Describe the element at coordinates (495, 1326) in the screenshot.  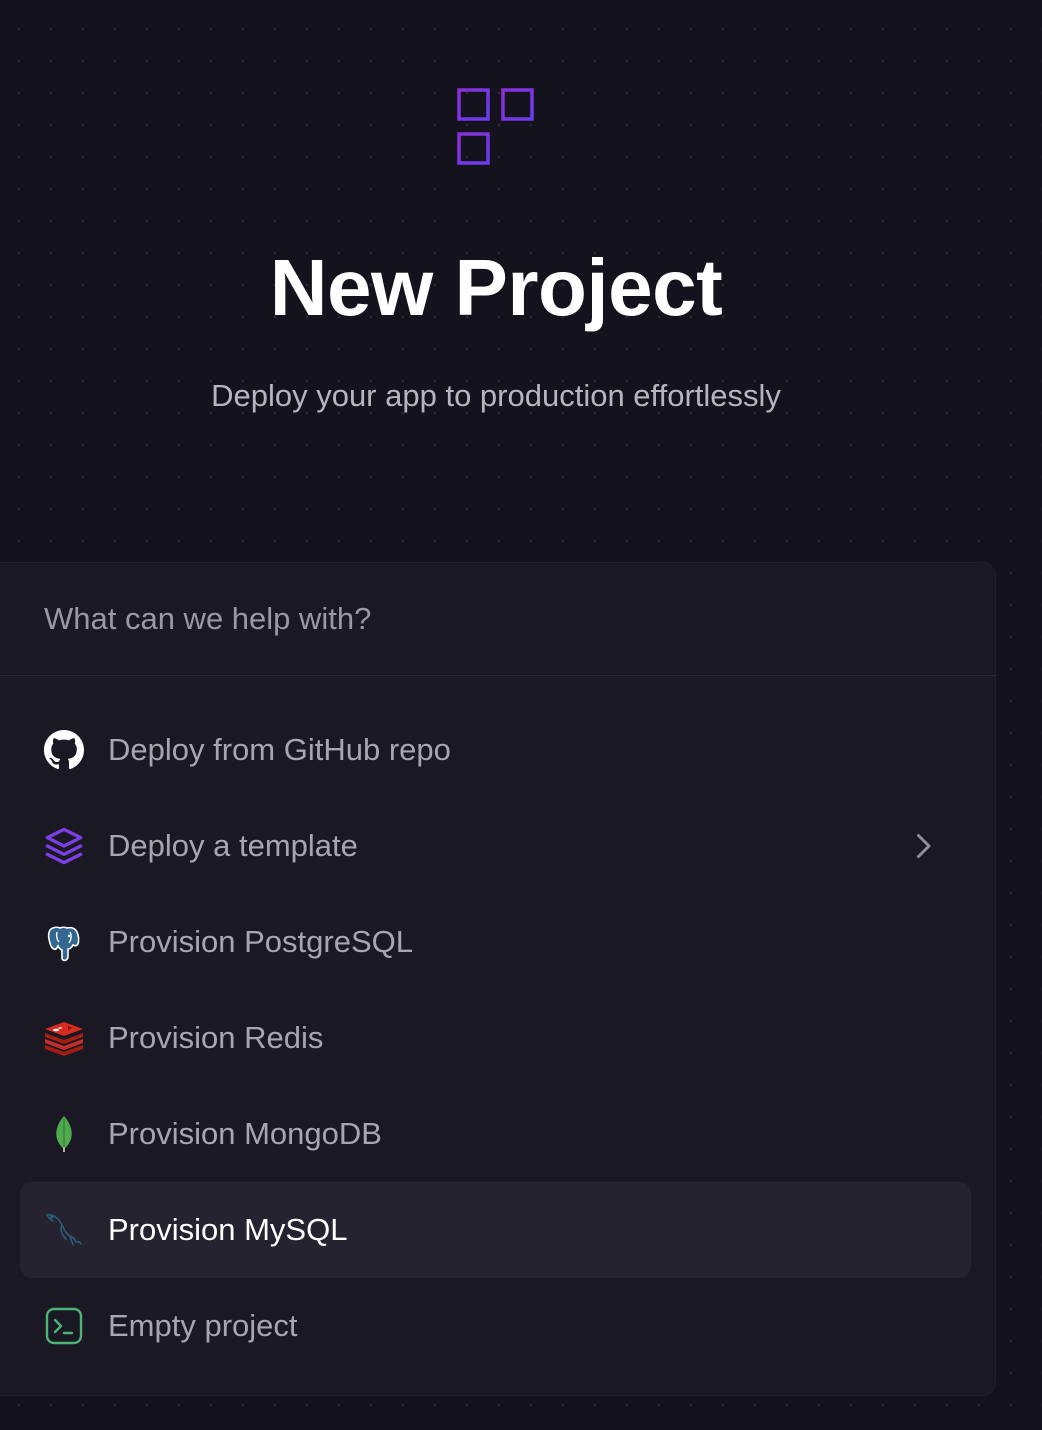
I see `option-empty-project: Empty project` at that location.